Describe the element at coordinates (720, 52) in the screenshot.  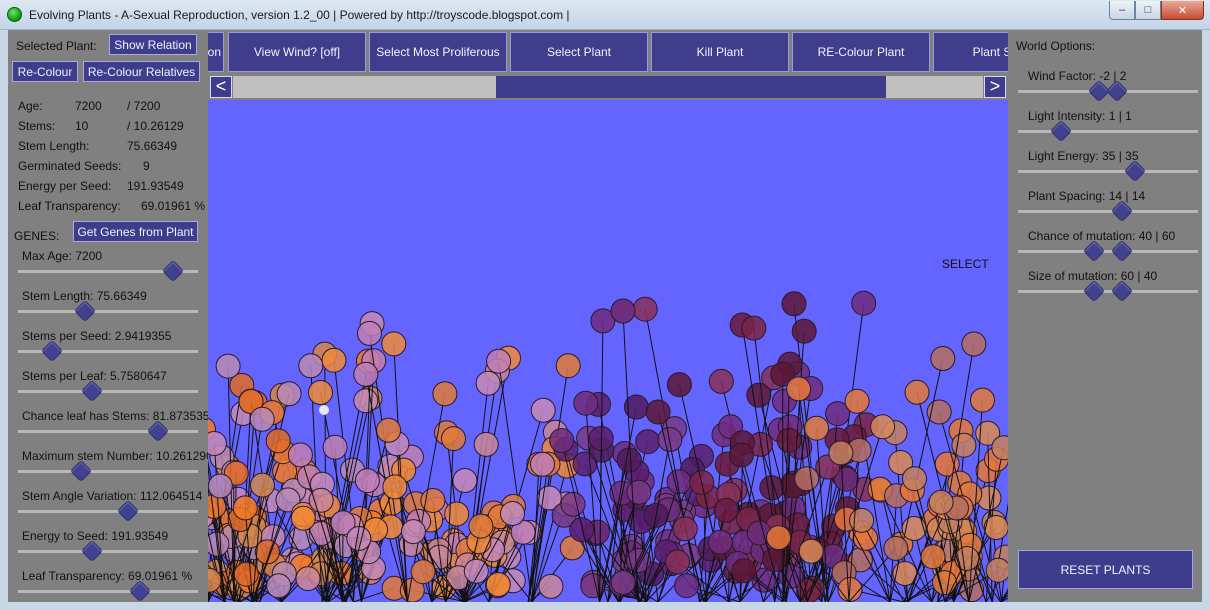
I see `kill-plant-button: Kill Plant` at that location.